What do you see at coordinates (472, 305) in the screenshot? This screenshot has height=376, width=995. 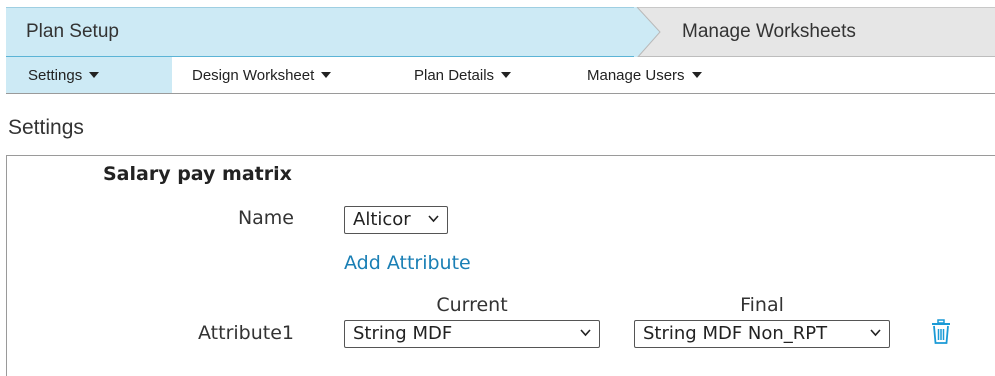 I see `column-header-current: Current` at bounding box center [472, 305].